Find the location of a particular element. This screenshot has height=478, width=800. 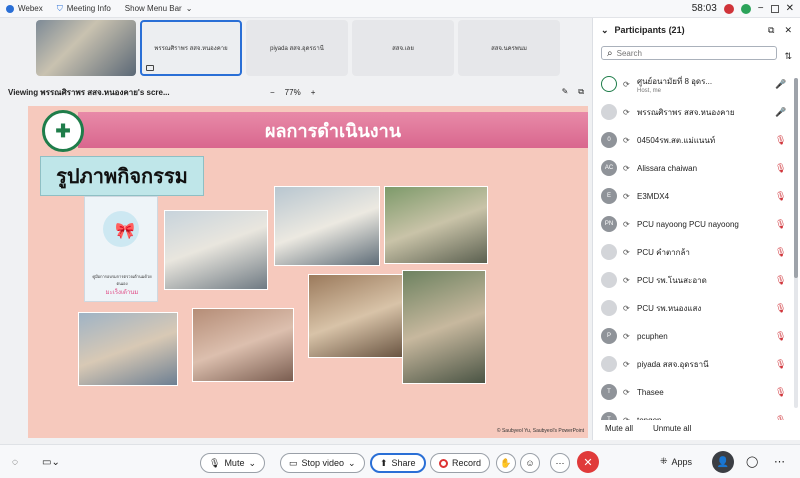

raise-hand-button: ✋ is located at coordinates (506, 463).